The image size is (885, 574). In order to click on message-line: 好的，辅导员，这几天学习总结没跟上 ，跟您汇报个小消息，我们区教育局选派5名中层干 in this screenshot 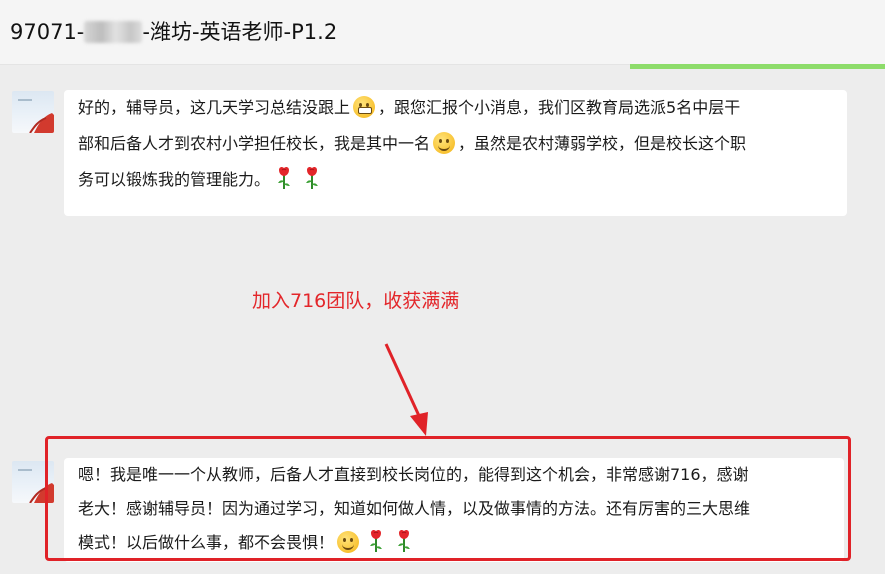, I will do `click(455, 108)`.